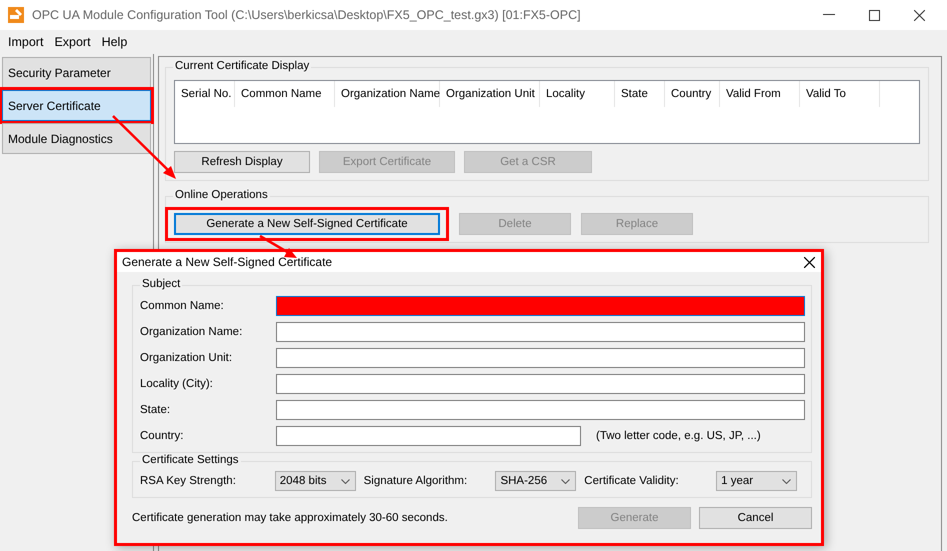 The width and height of the screenshot is (947, 551). I want to click on dropdown: 2048 bits, so click(315, 481).